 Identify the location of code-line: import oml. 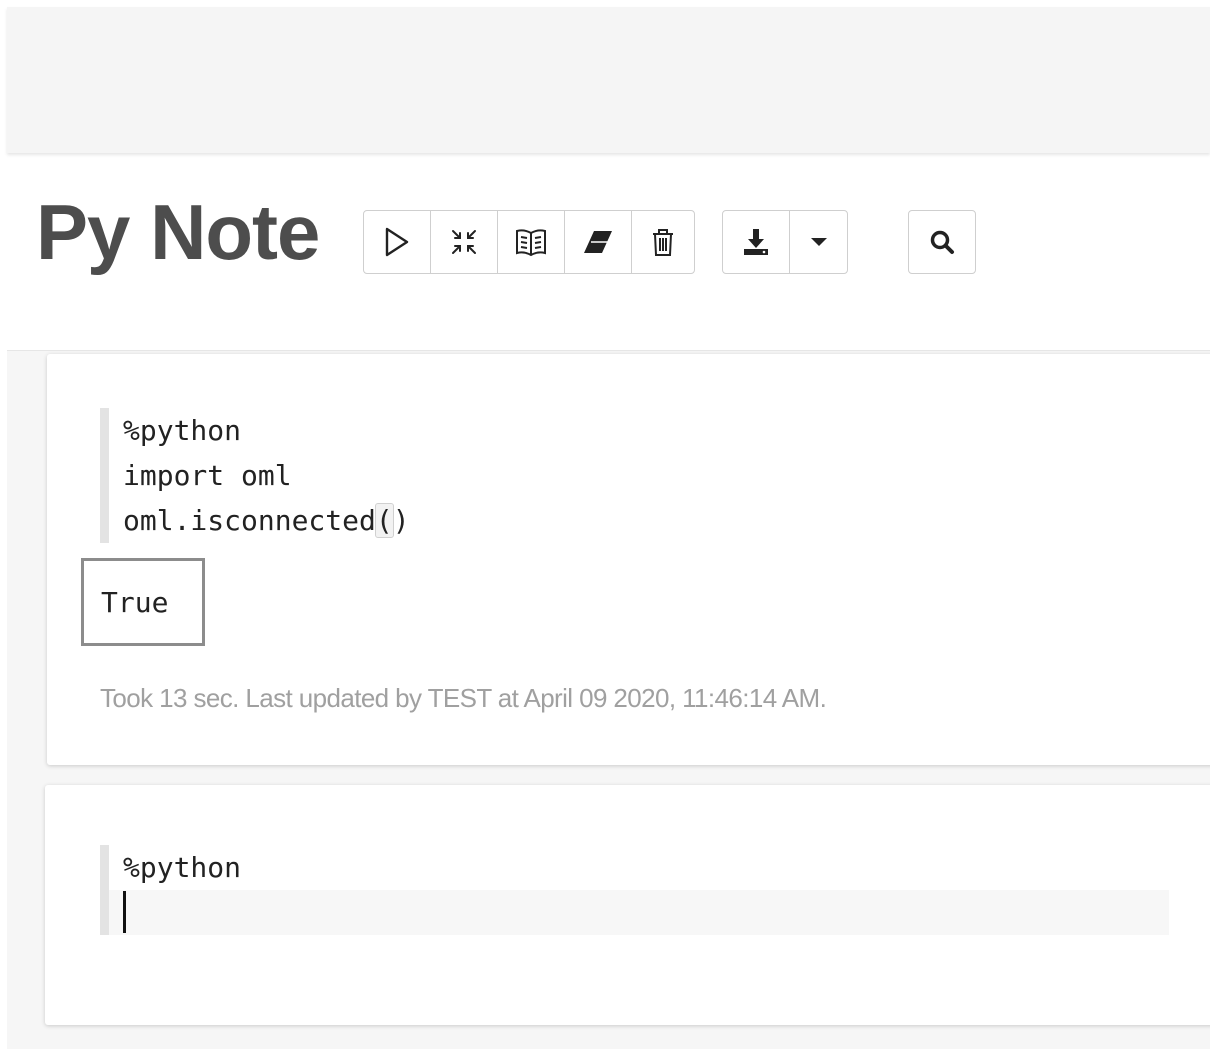
(207, 475).